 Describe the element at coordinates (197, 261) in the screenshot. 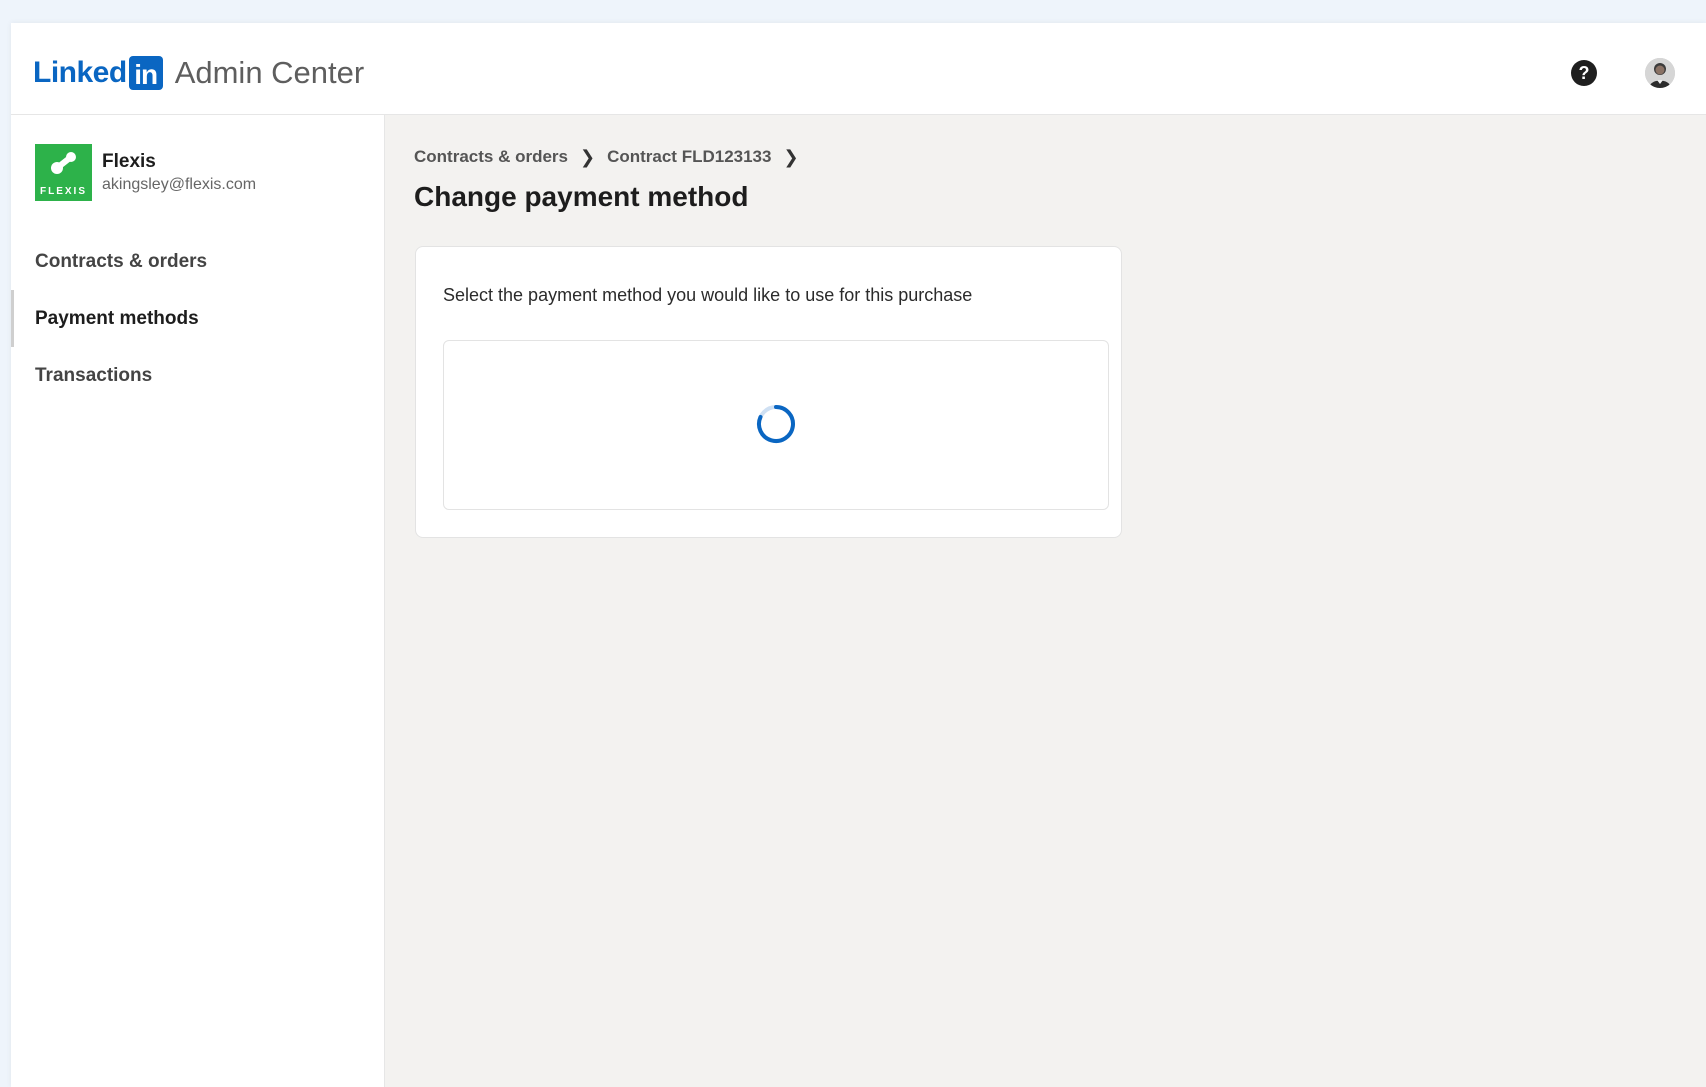

I see `sidebar-item-contracts-orders: Contracts & orders` at that location.